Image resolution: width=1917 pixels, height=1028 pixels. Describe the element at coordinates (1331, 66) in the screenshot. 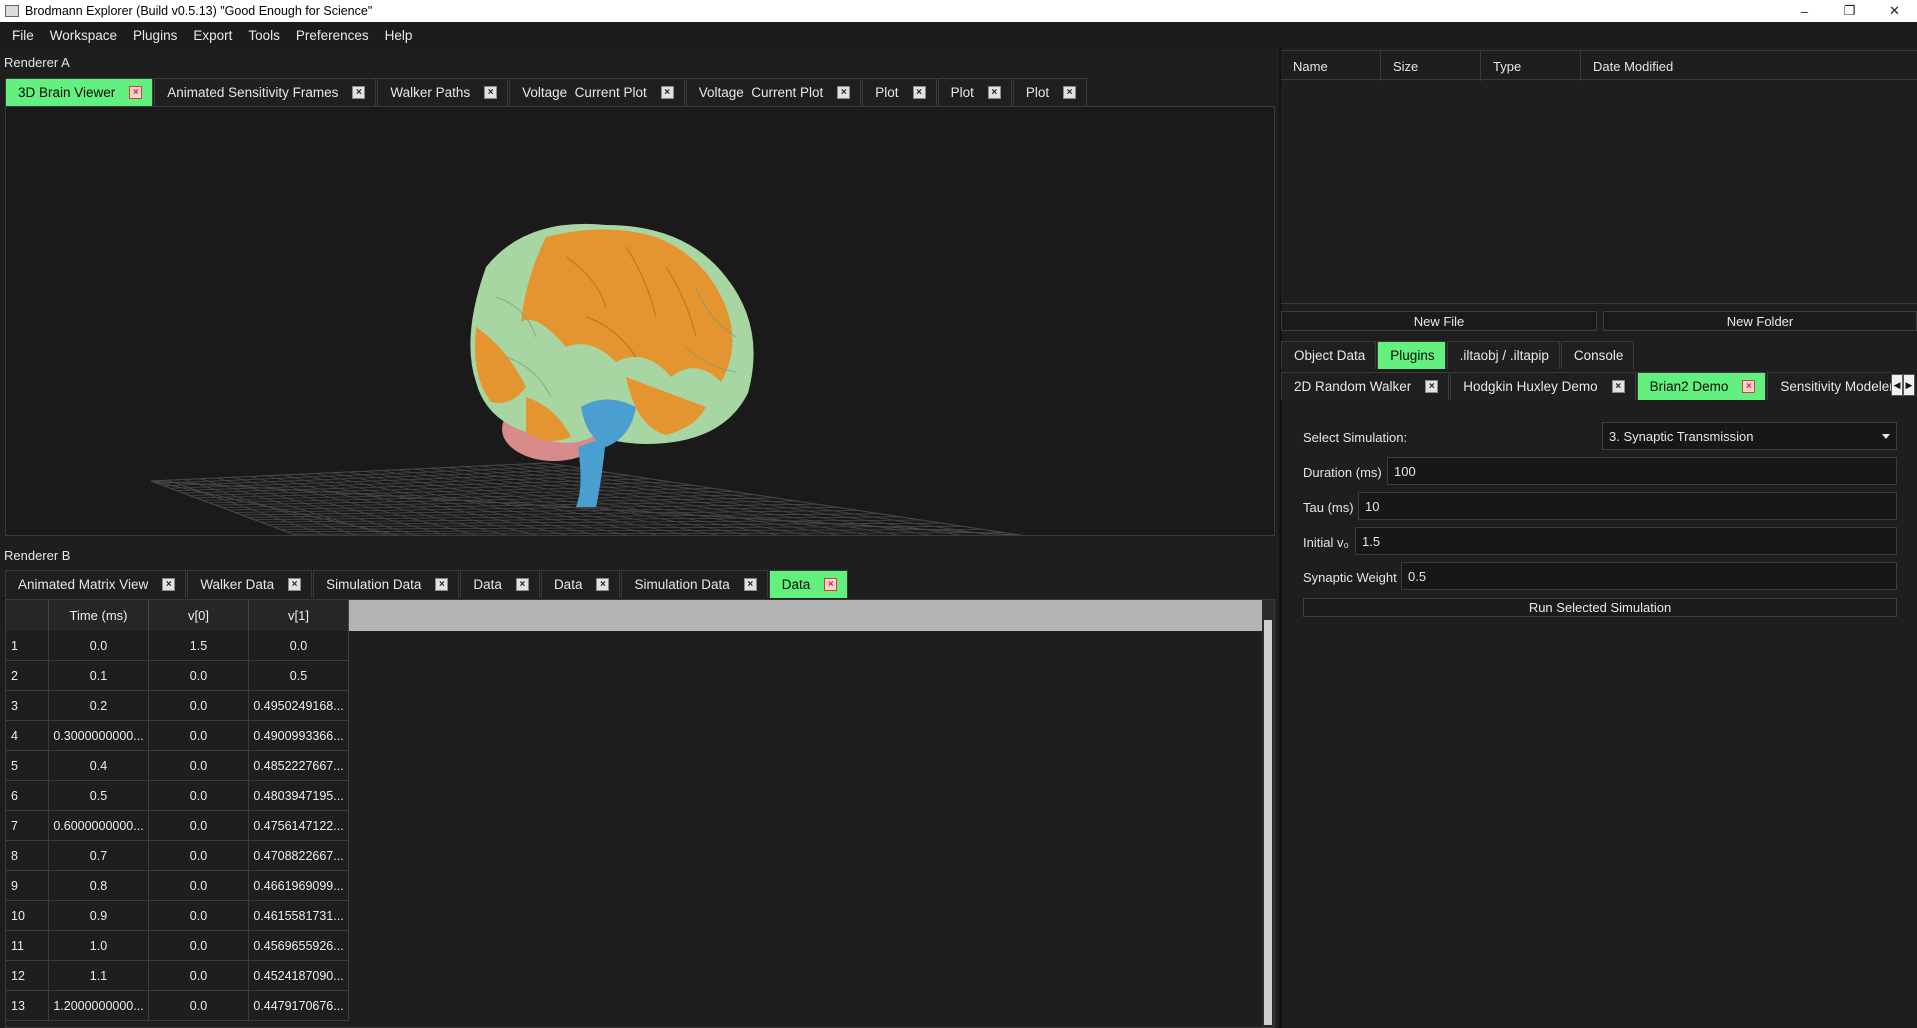

I see `column-header-name: Name` at that location.